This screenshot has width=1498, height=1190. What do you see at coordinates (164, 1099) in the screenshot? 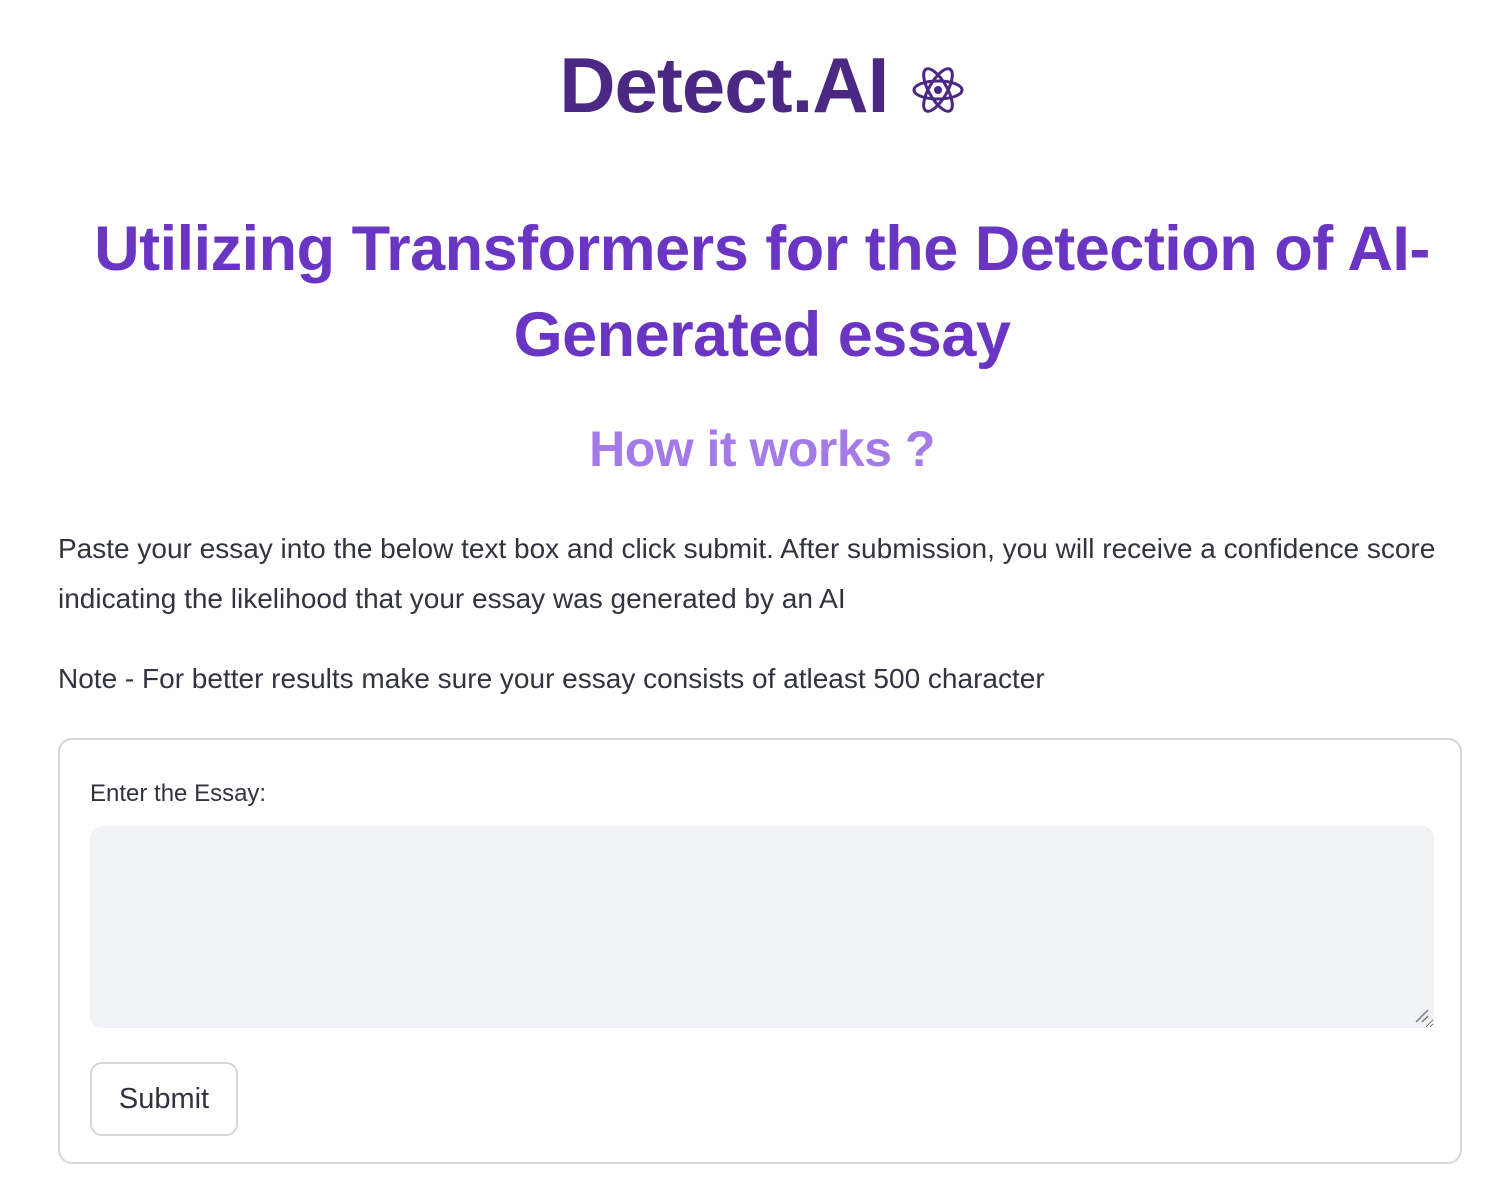
I see `submit-button: Submit` at bounding box center [164, 1099].